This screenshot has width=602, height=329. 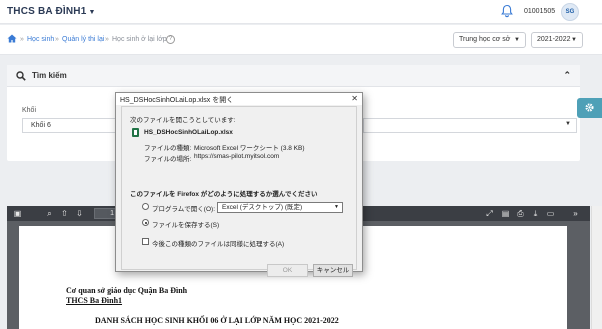 What do you see at coordinates (170, 39) in the screenshot?
I see `help-icon: ?` at bounding box center [170, 39].